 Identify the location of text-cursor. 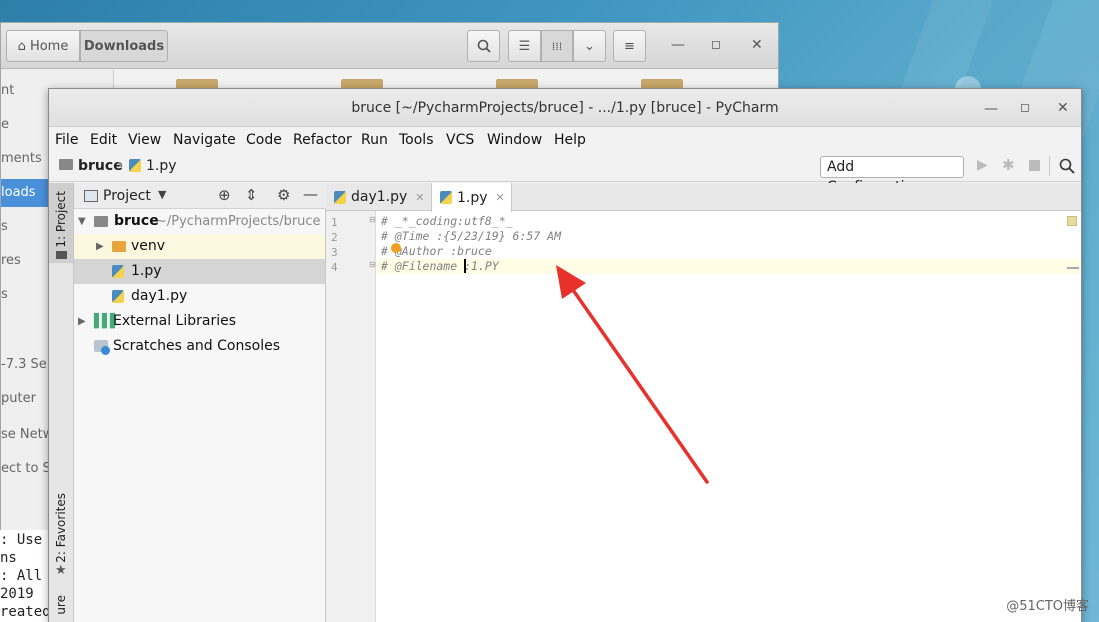
(465, 266).